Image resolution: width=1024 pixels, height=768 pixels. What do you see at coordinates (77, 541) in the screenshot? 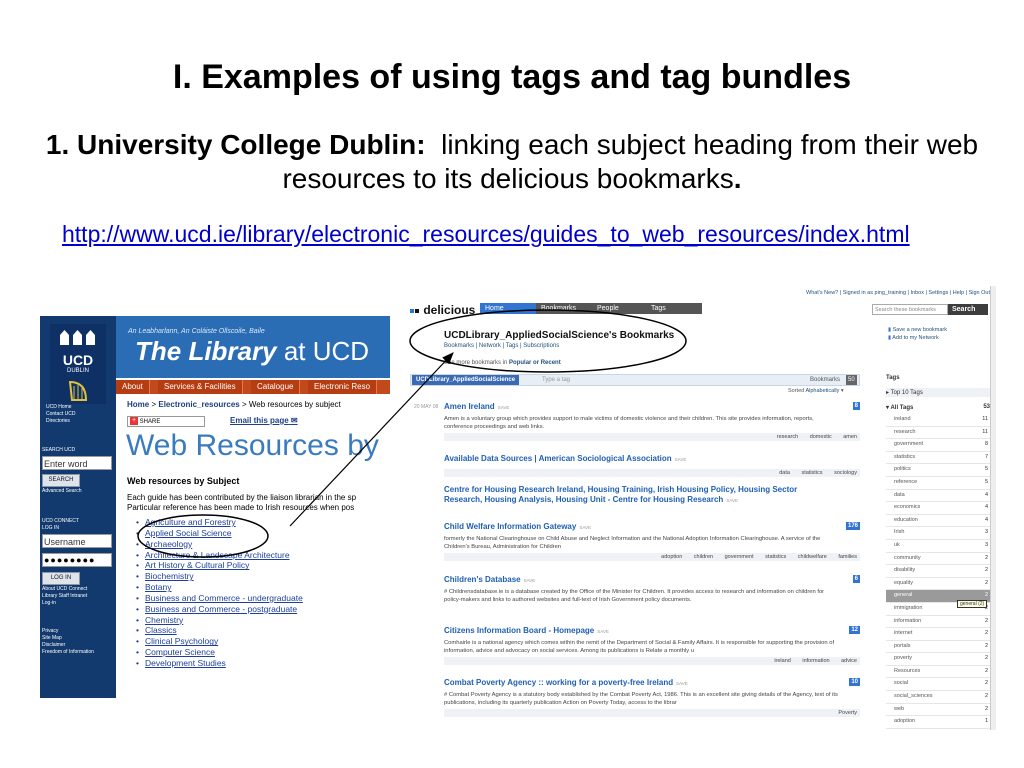
I see `ucd-username-field: Username` at bounding box center [77, 541].